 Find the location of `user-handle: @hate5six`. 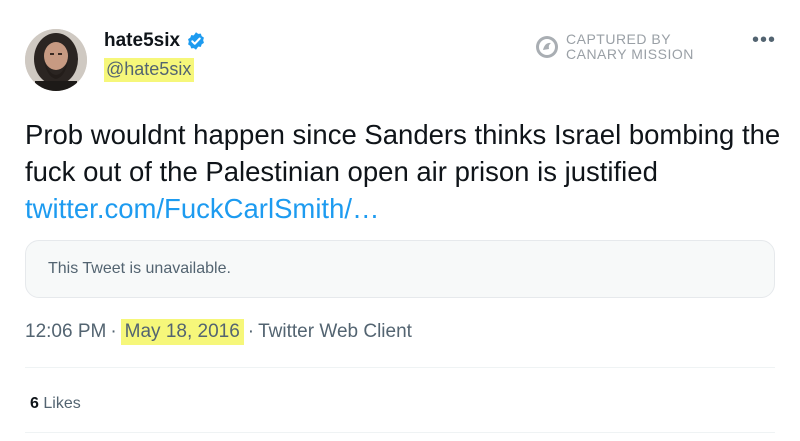

user-handle: @hate5six is located at coordinates (149, 70).